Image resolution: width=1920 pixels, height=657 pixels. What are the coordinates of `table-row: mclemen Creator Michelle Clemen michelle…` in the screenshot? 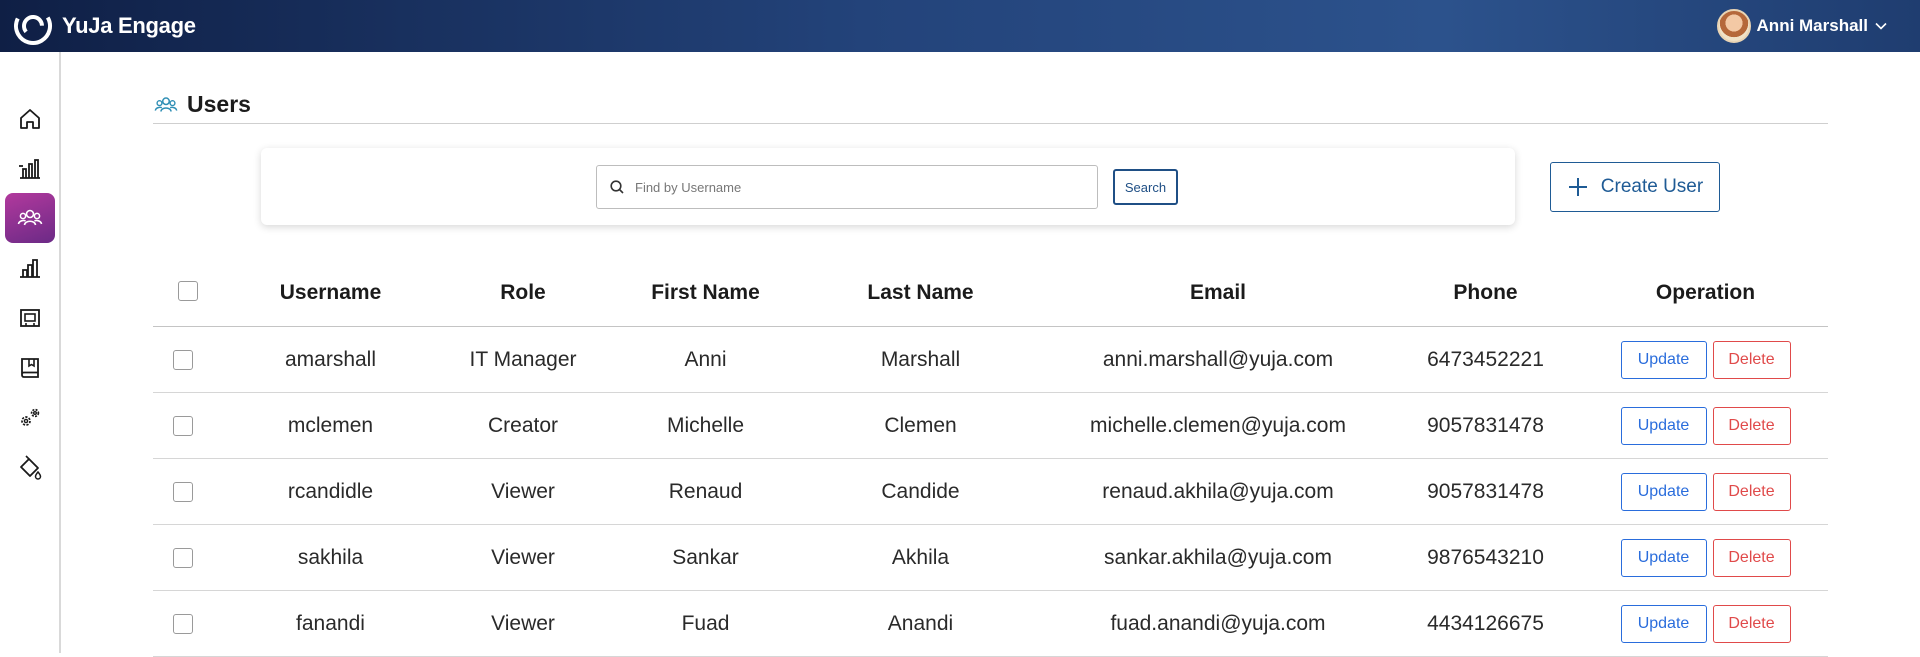 It's located at (990, 426).